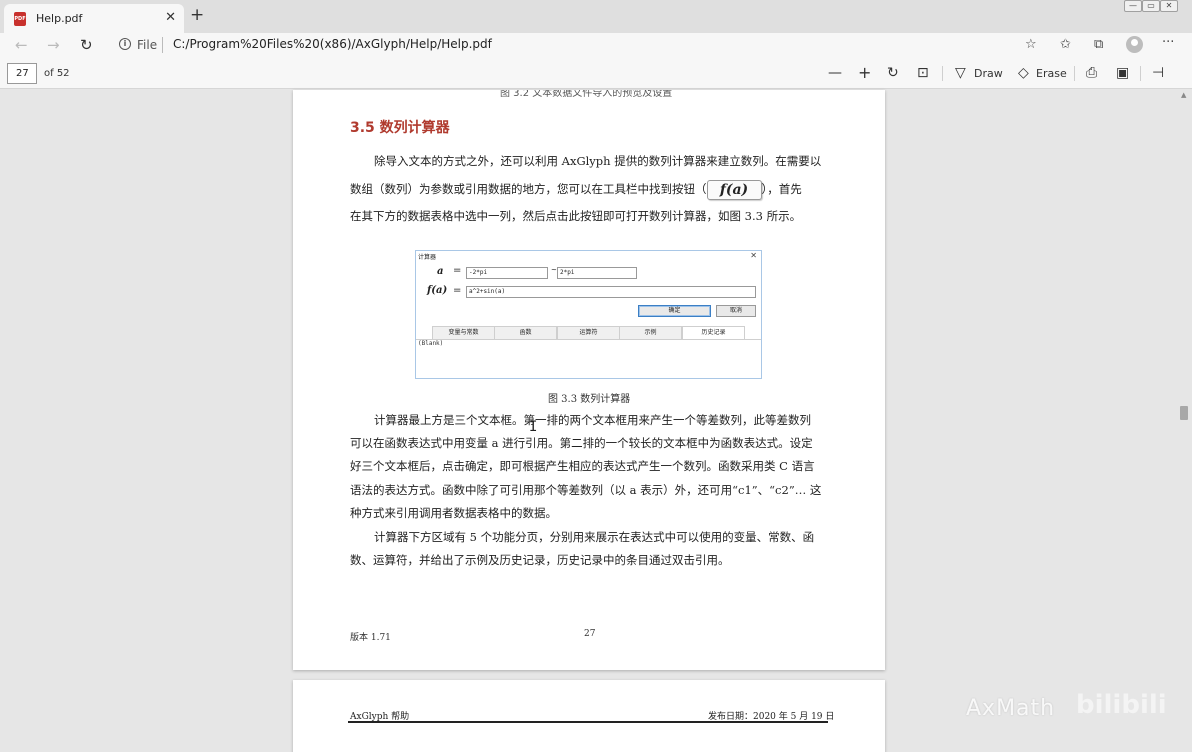 This screenshot has width=1192, height=752. What do you see at coordinates (463, 332) in the screenshot?
I see `calc-tab: 变量与常数` at bounding box center [463, 332].